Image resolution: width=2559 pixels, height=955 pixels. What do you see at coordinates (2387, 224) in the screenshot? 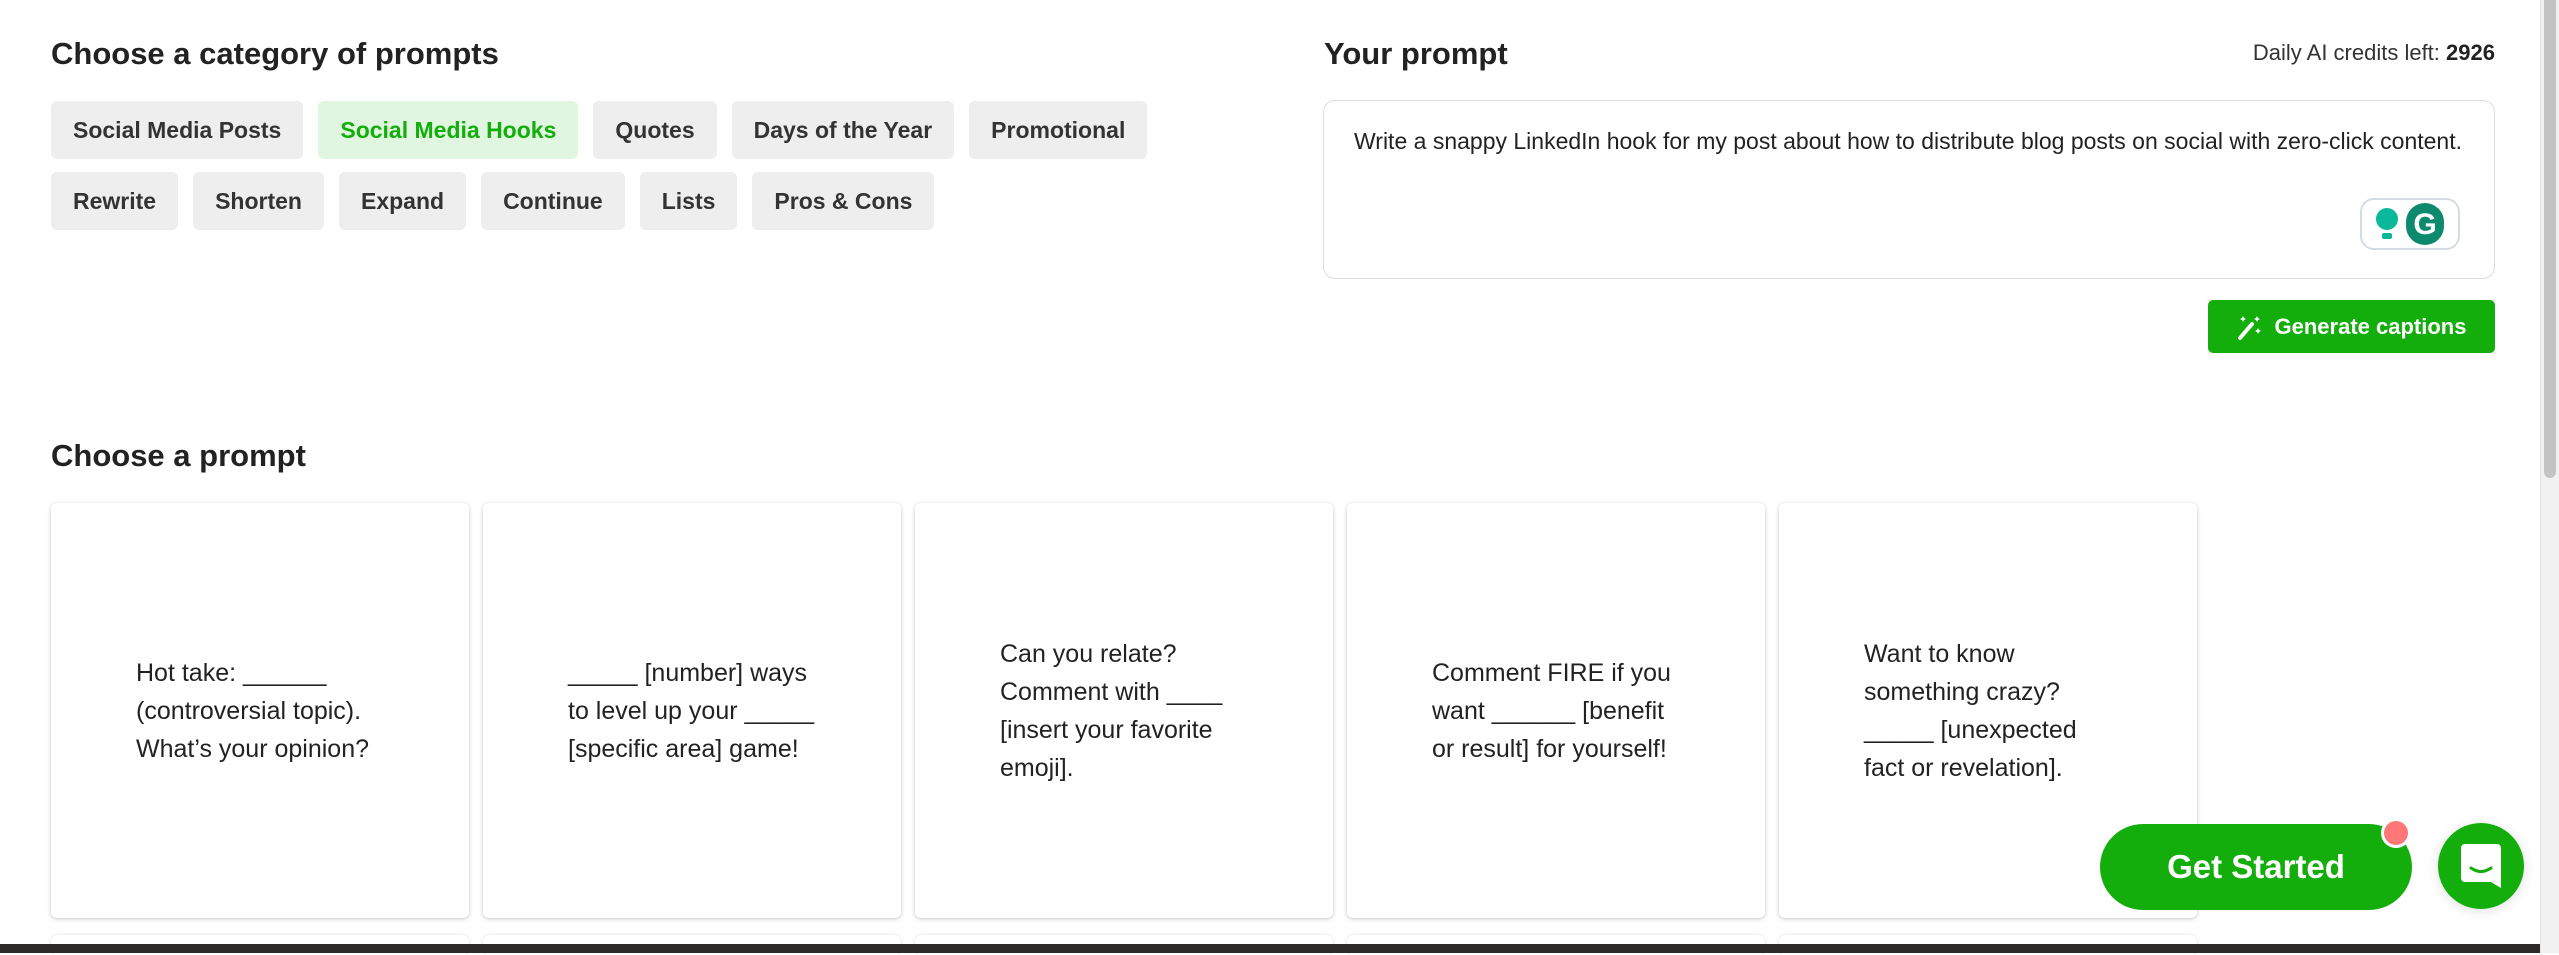
I see `lightbulb-icon` at bounding box center [2387, 224].